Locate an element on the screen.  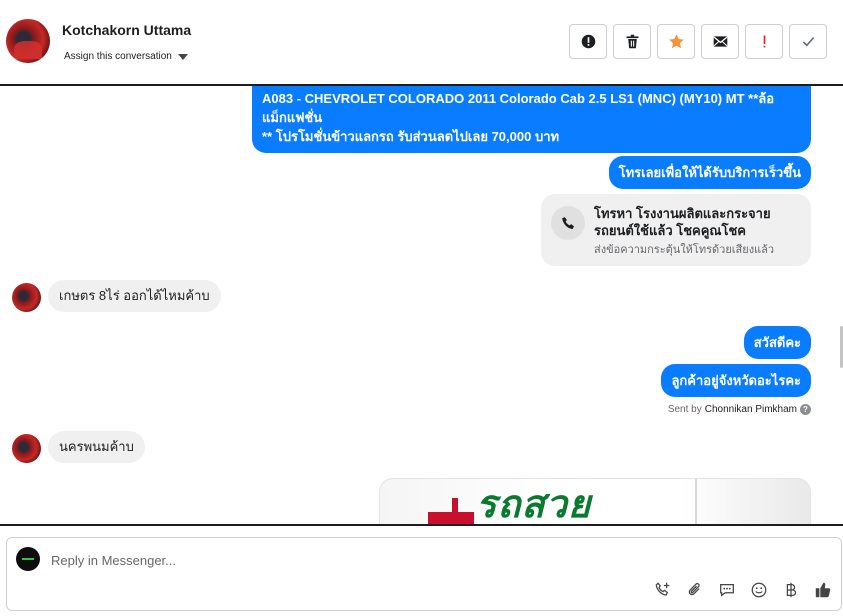
saved-reply-icon is located at coordinates (727, 590).